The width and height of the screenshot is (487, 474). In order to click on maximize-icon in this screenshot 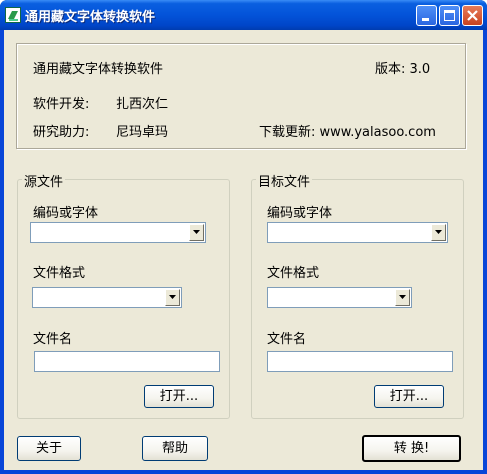, I will do `click(449, 15)`.